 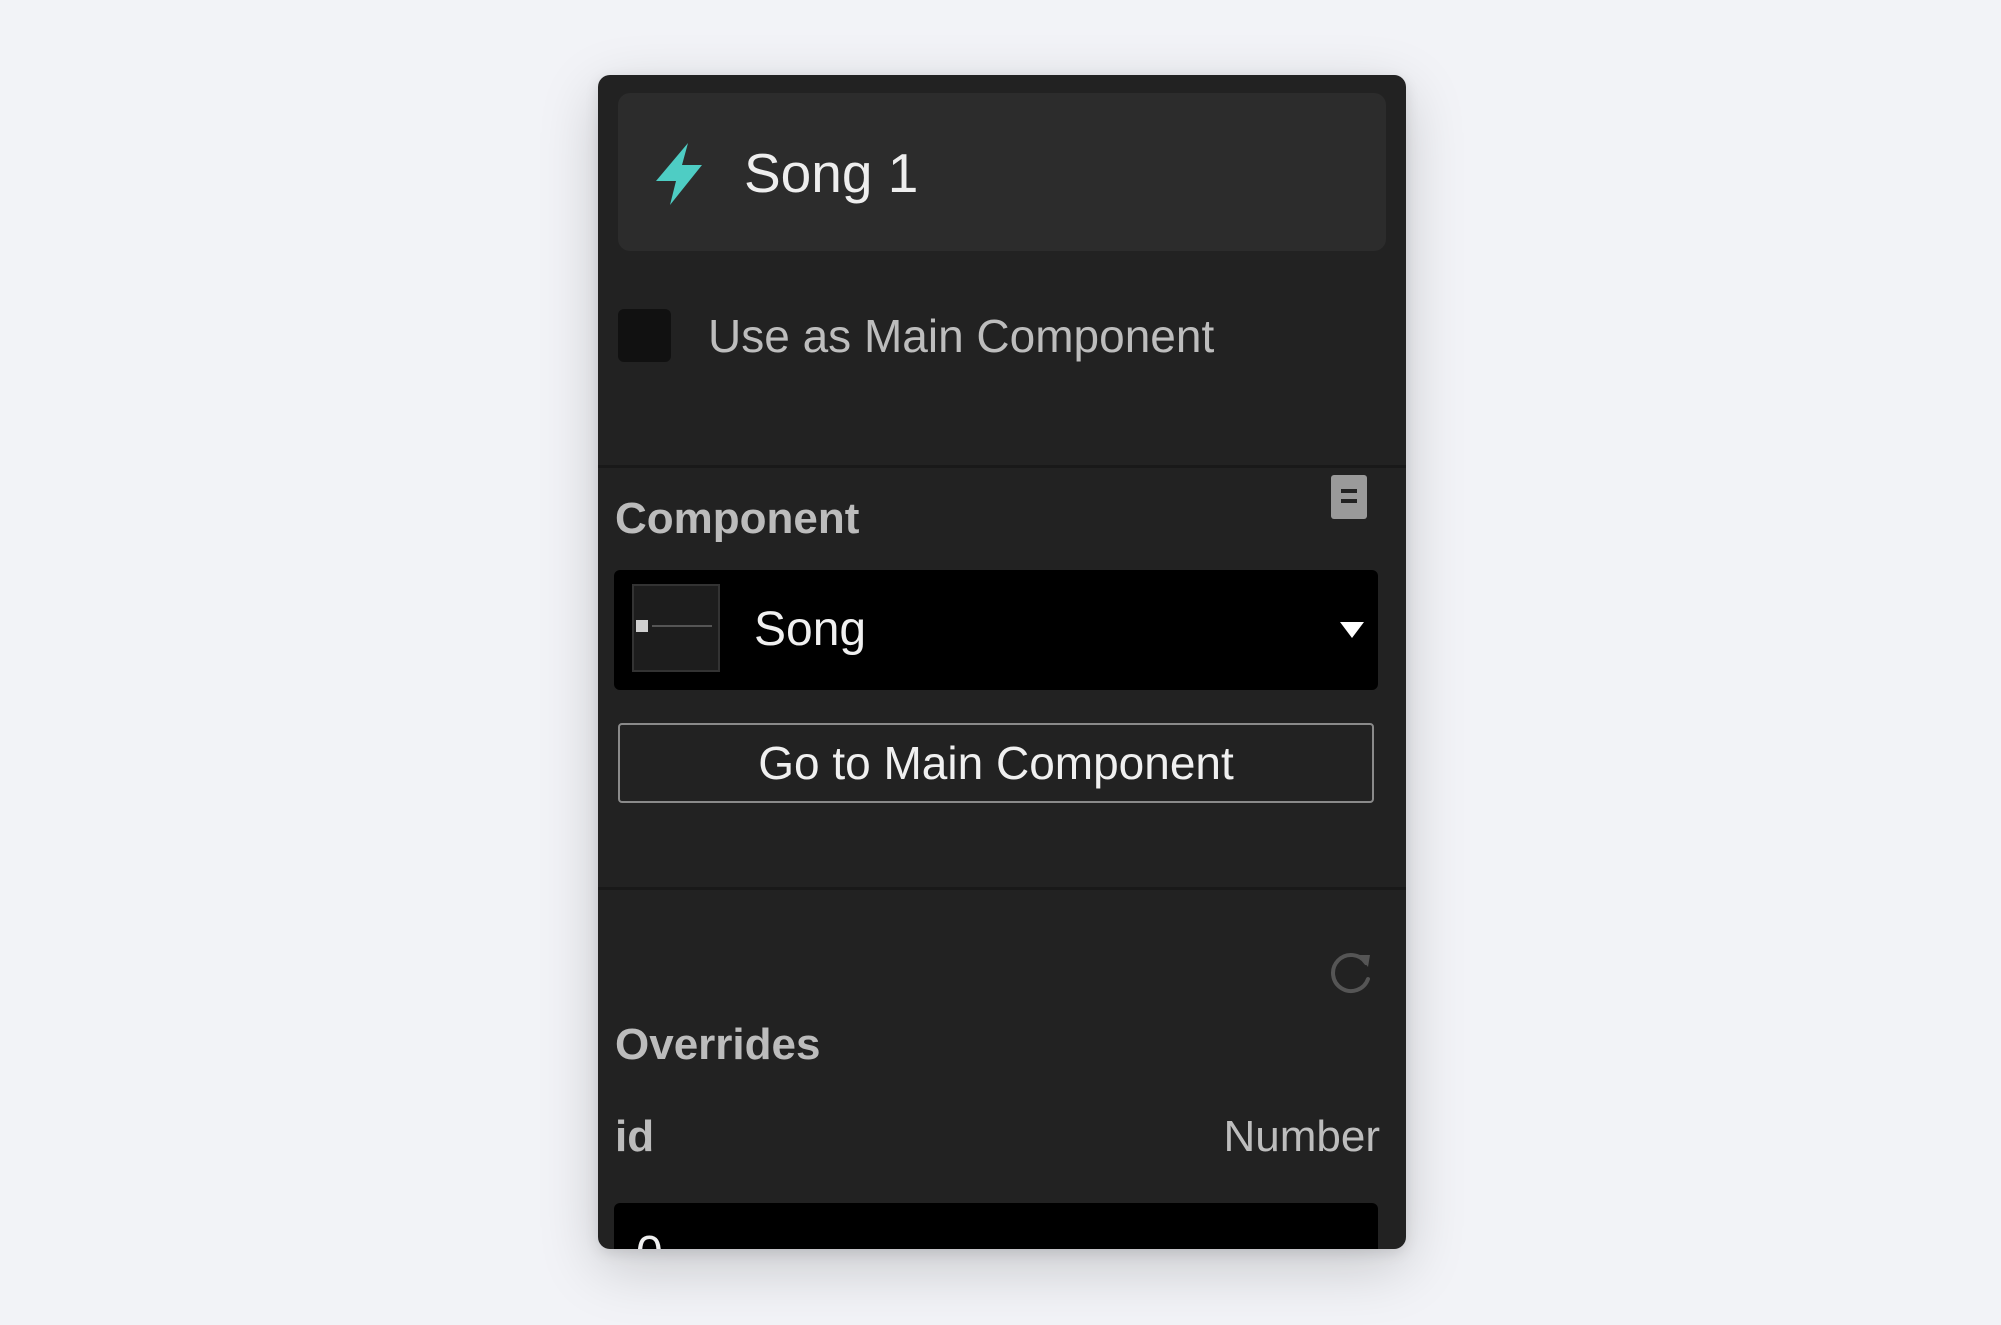 What do you see at coordinates (961, 336) in the screenshot?
I see `use-as-main-component-label: Use as Main Component` at bounding box center [961, 336].